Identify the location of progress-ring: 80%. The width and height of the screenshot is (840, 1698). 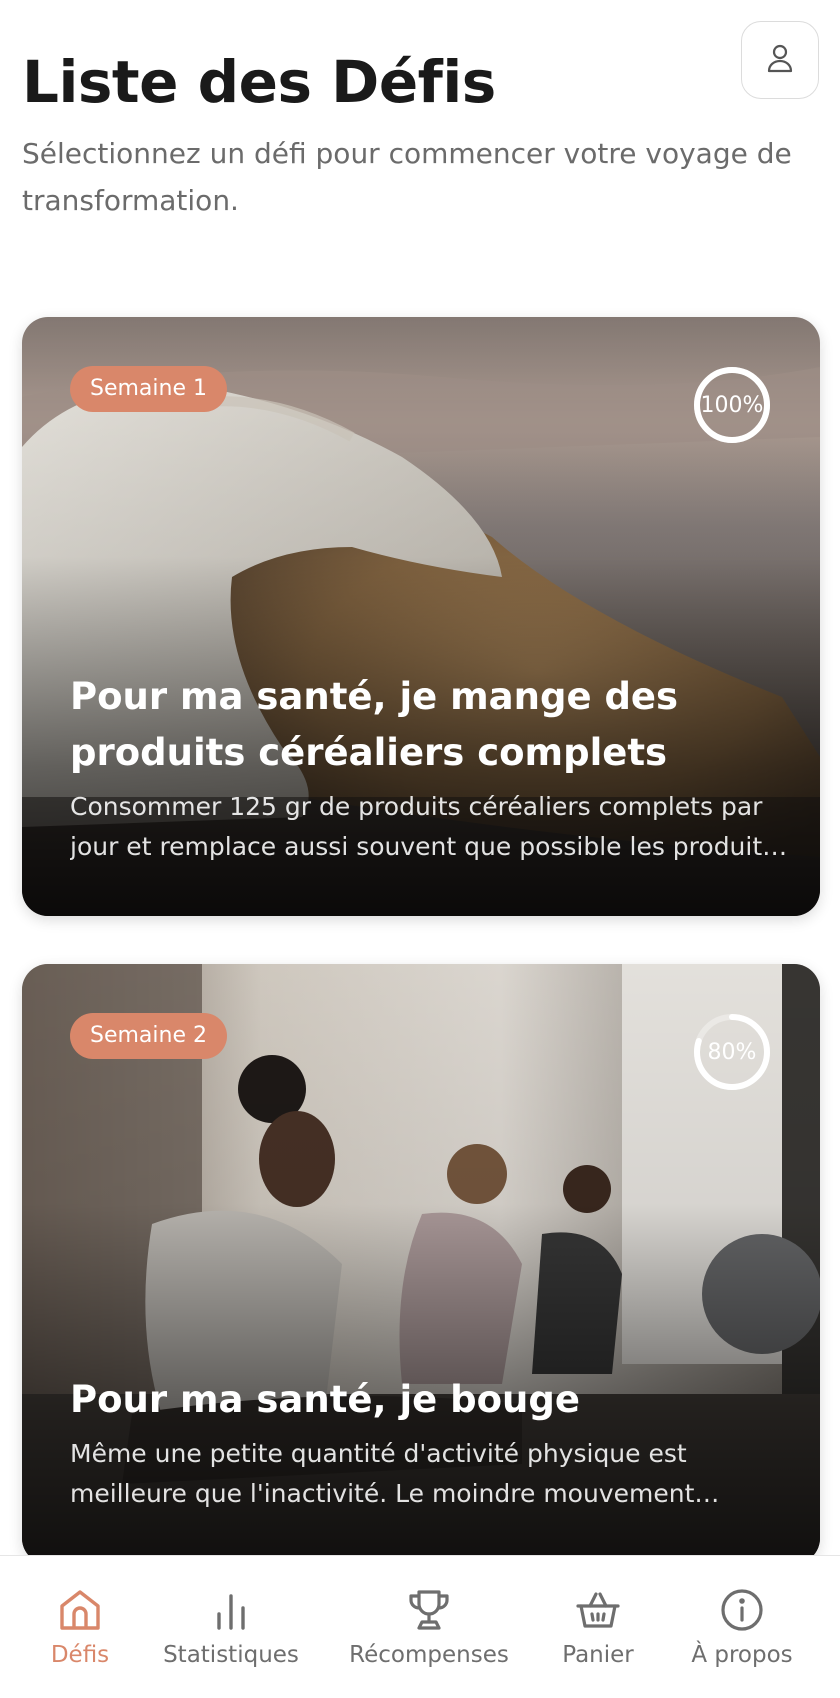
(732, 1052).